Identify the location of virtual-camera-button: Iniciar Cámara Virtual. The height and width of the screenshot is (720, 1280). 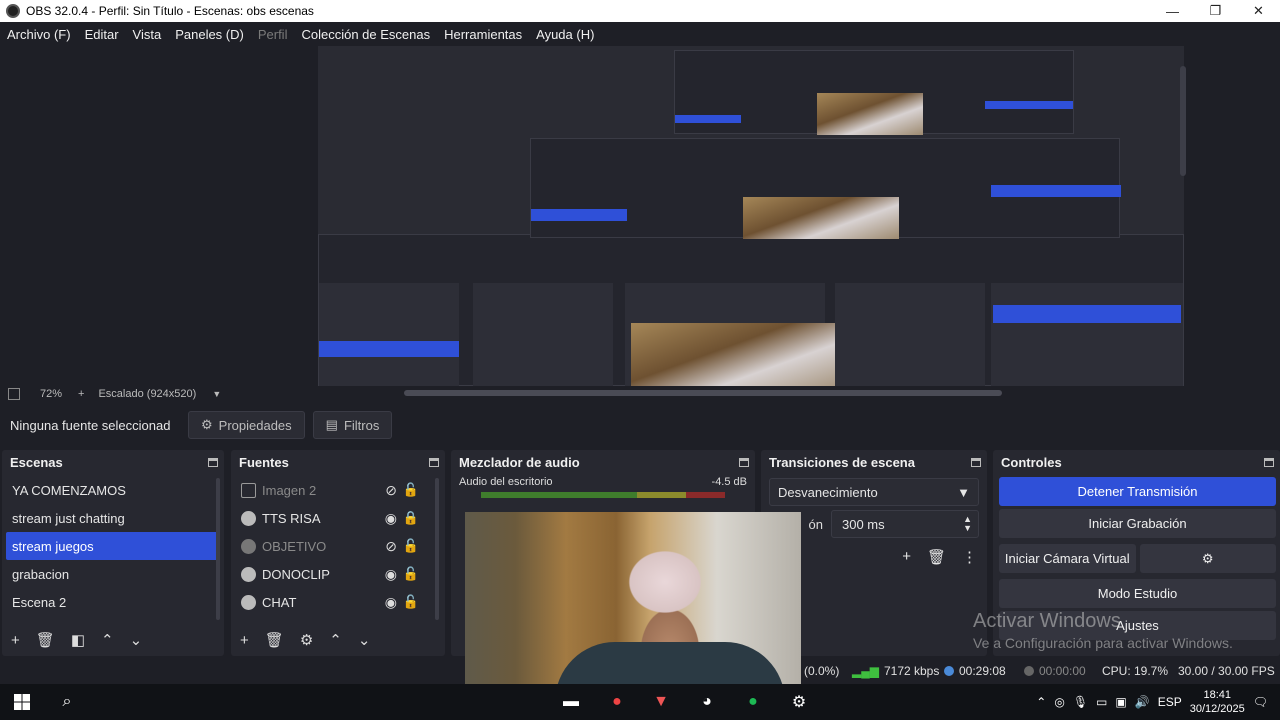
(1067, 558).